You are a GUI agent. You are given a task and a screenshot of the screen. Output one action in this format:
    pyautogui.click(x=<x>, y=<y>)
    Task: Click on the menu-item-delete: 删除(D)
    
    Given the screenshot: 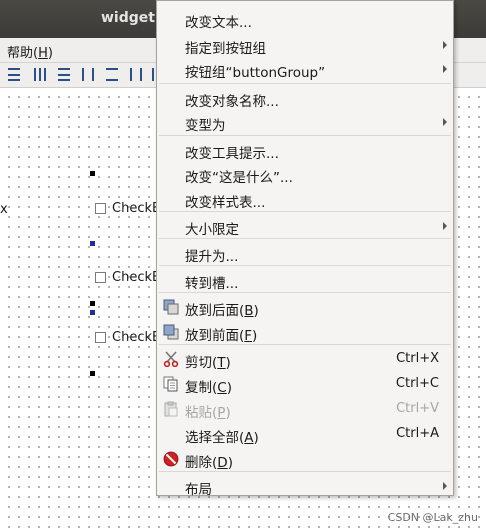 What is the action you would take?
    pyautogui.click(x=305, y=459)
    